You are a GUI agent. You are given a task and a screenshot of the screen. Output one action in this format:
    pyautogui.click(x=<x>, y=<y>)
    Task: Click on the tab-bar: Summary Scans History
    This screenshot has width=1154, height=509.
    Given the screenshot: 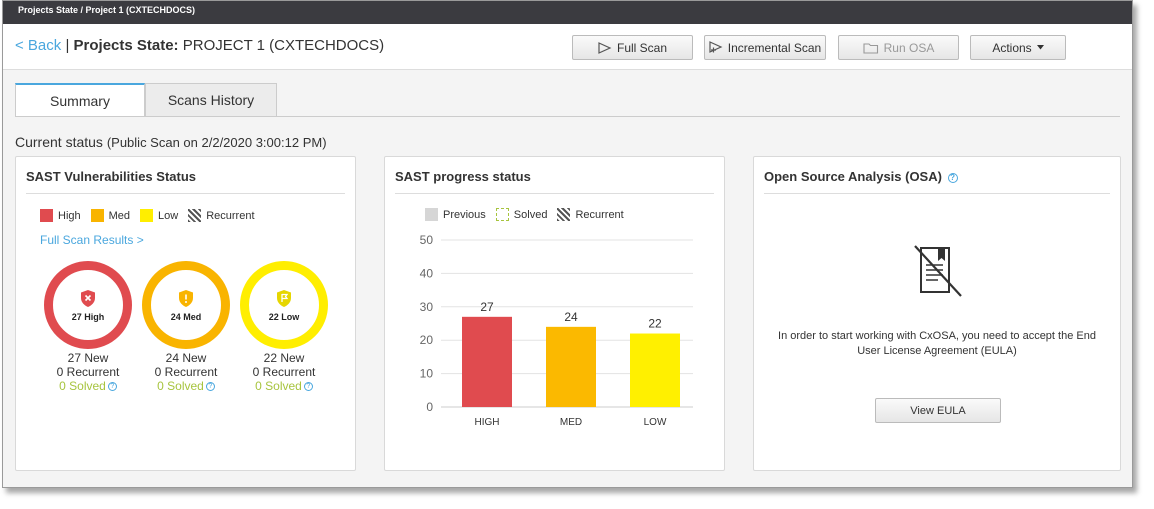 What is the action you would take?
    pyautogui.click(x=146, y=100)
    